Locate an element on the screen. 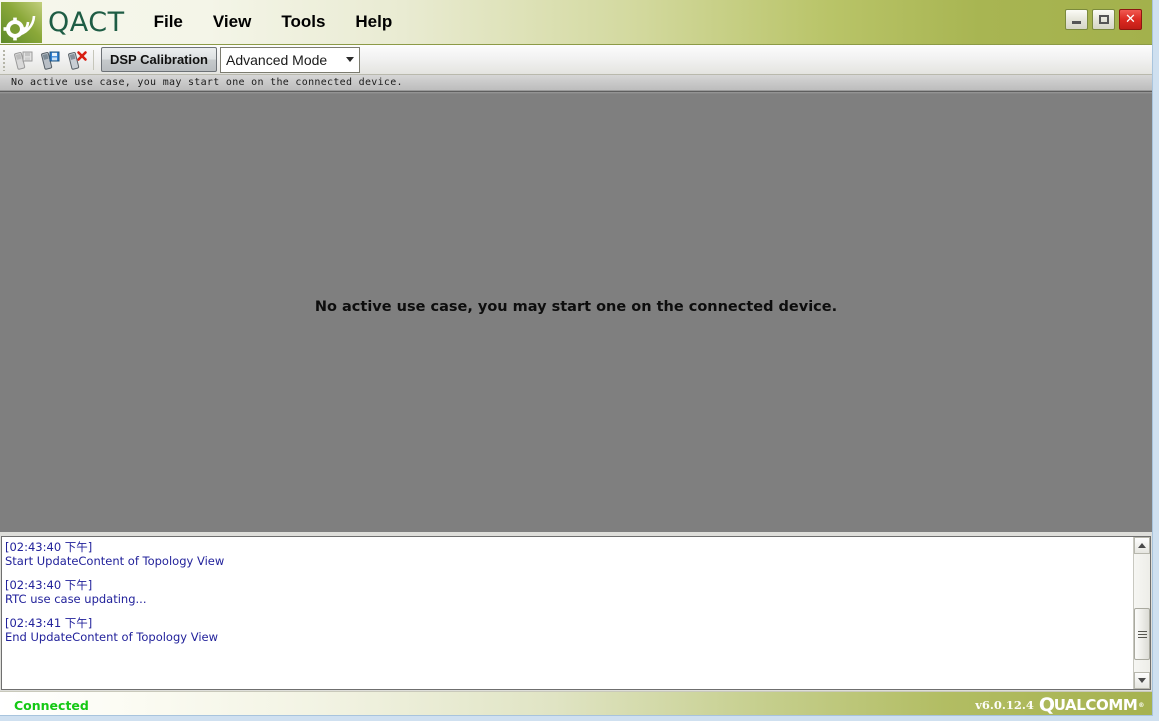  minimize-icon is located at coordinates (1076, 22).